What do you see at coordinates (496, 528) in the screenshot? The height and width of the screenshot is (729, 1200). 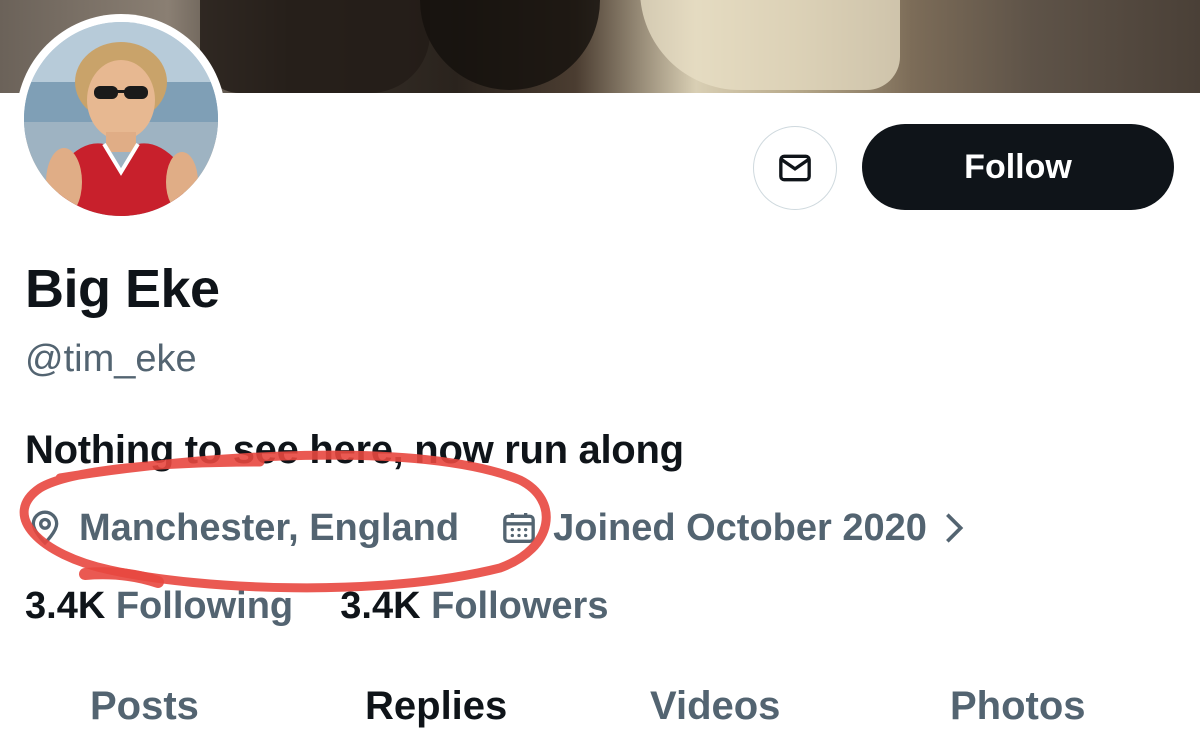 I see `profile-meta: Manchester, England Joined October 2020` at bounding box center [496, 528].